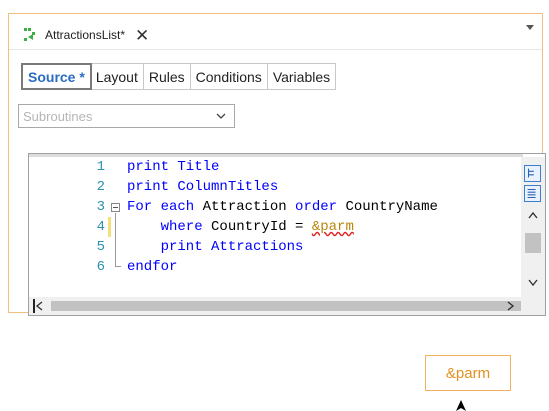 The height and width of the screenshot is (411, 549). I want to click on code-token: print Title, so click(173, 167).